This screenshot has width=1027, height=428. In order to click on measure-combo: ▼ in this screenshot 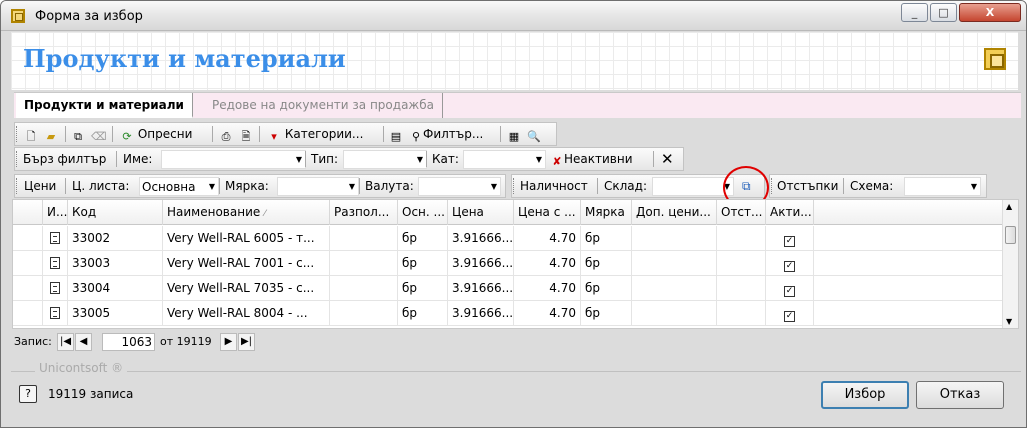, I will do `click(318, 186)`.